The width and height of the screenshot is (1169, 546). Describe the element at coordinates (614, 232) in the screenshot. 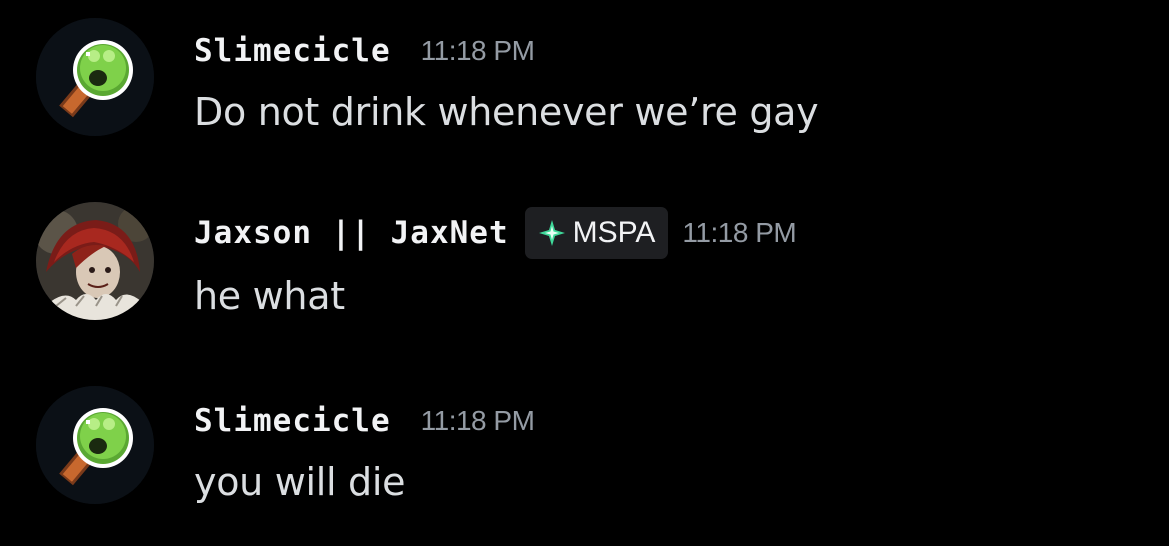

I see `badge-label: MSPA` at that location.